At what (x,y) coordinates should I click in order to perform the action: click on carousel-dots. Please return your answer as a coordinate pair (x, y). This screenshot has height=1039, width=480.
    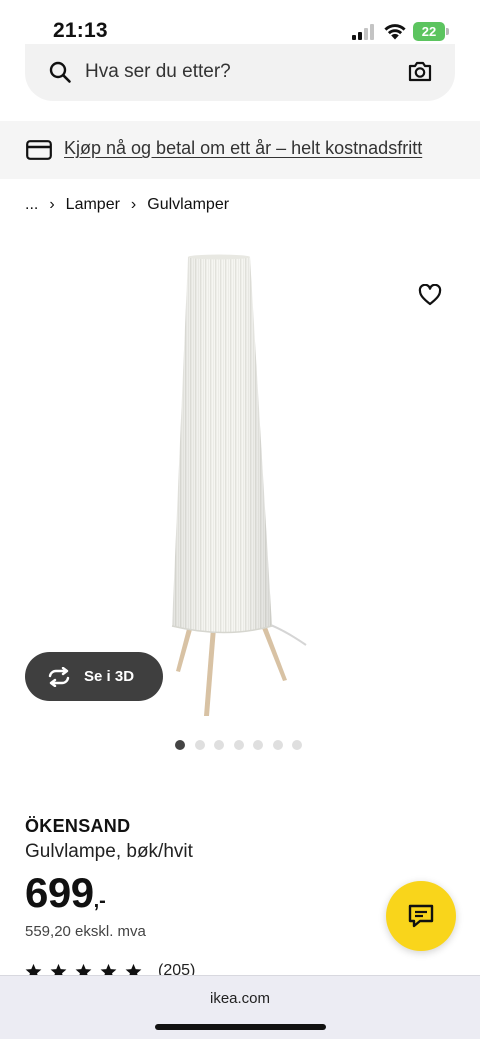
    Looking at the image, I should click on (243, 745).